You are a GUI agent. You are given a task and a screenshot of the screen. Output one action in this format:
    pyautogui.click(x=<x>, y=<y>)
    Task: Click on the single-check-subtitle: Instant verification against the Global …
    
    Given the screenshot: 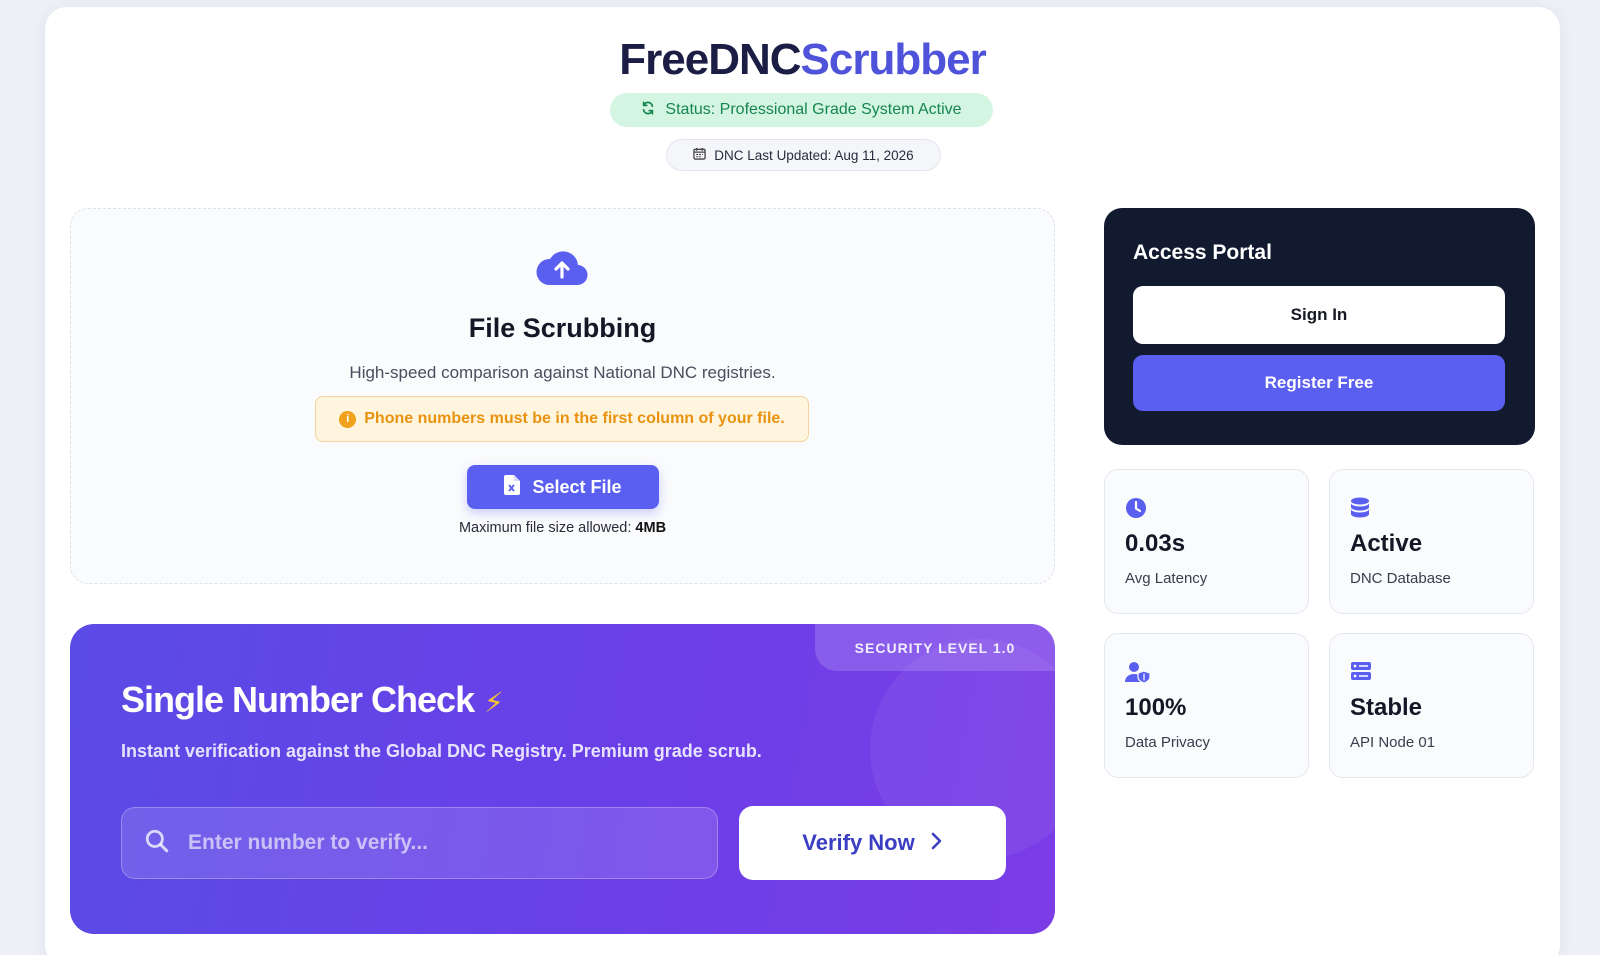 What is the action you would take?
    pyautogui.click(x=441, y=751)
    